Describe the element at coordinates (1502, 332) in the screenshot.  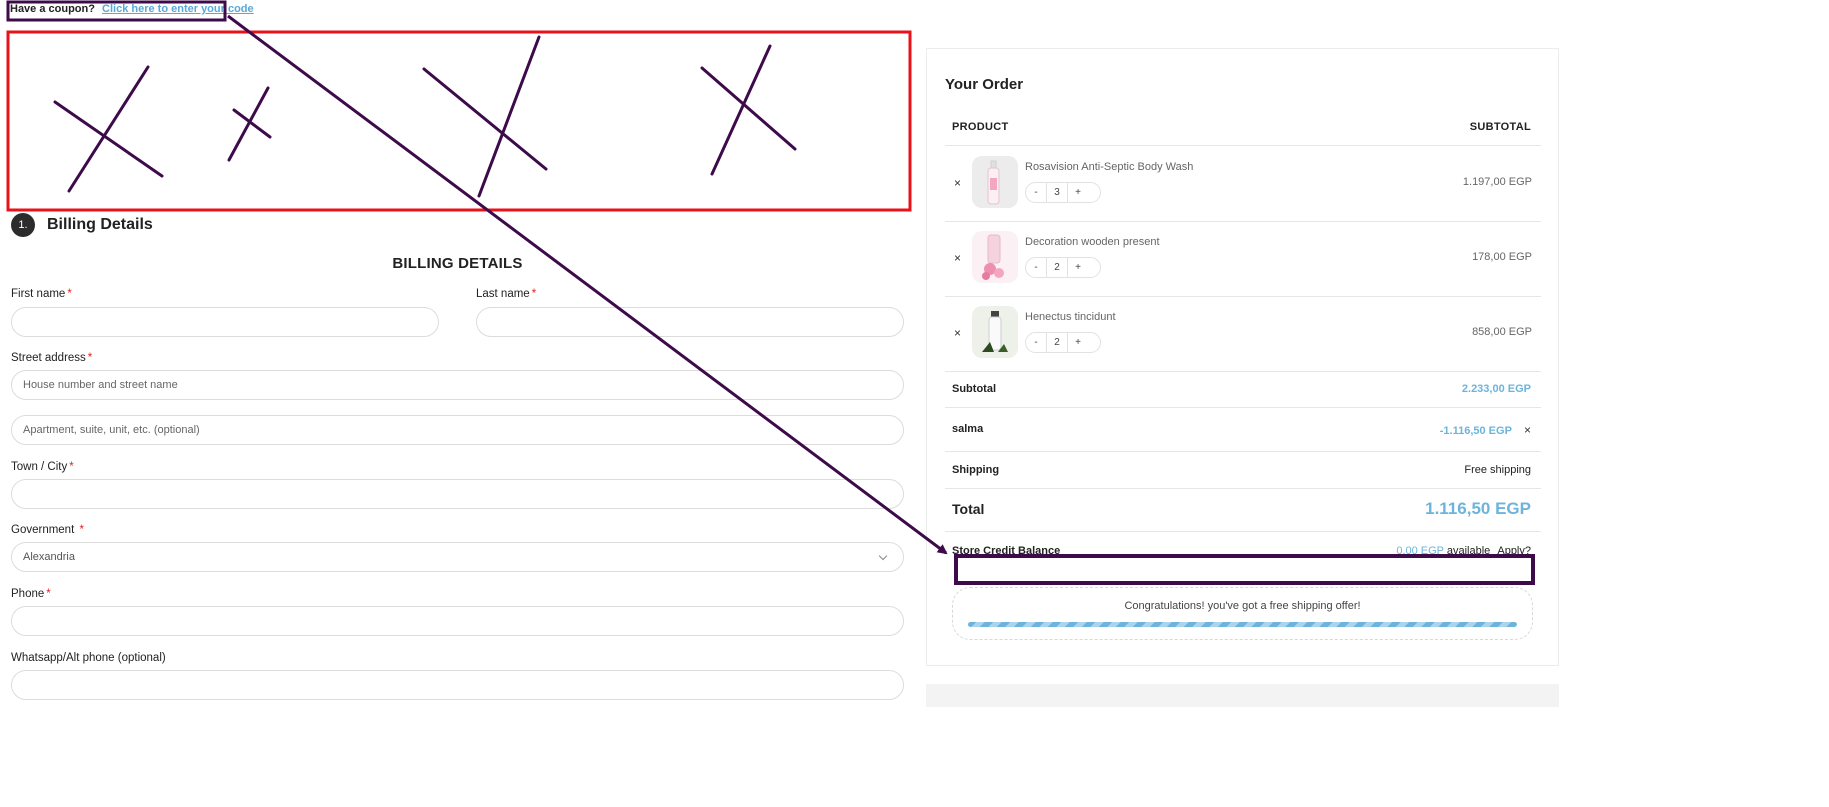
I see `item-price: 858,00 EGP` at that location.